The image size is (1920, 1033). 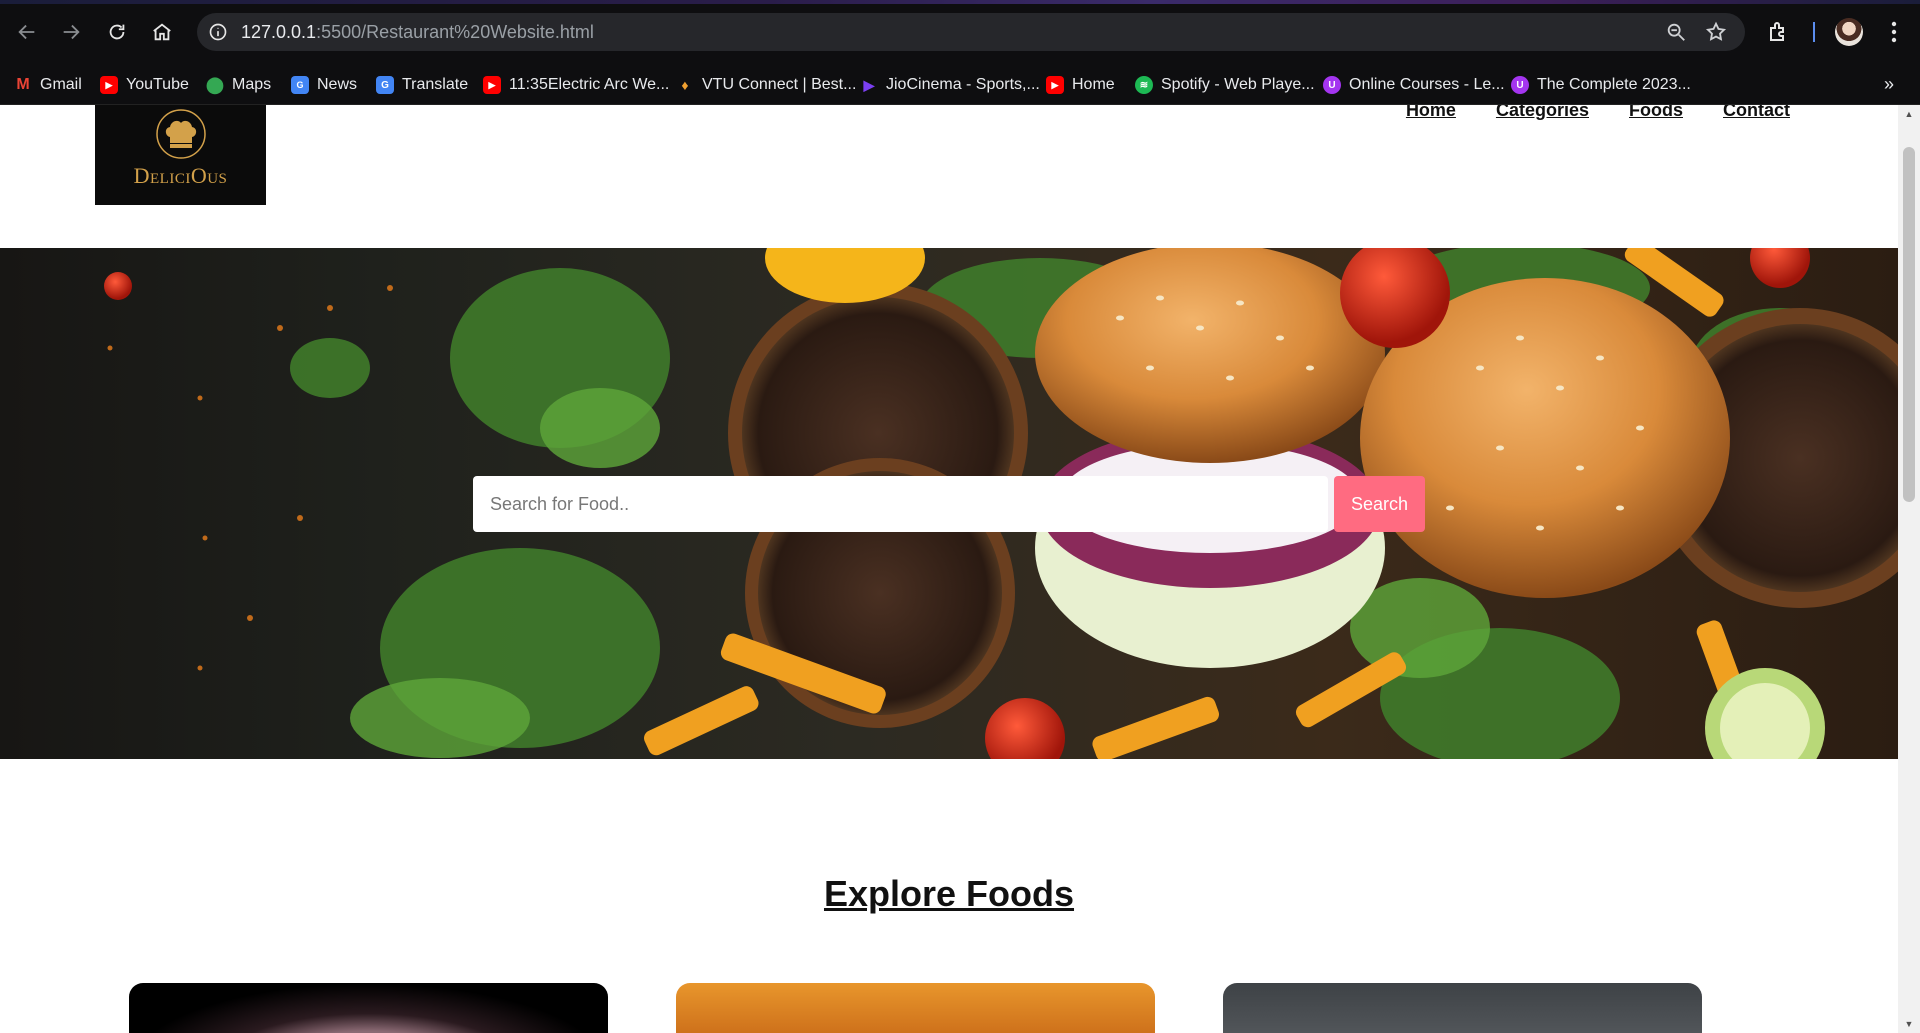 What do you see at coordinates (1814, 32) in the screenshot?
I see `toolbar-separator` at bounding box center [1814, 32].